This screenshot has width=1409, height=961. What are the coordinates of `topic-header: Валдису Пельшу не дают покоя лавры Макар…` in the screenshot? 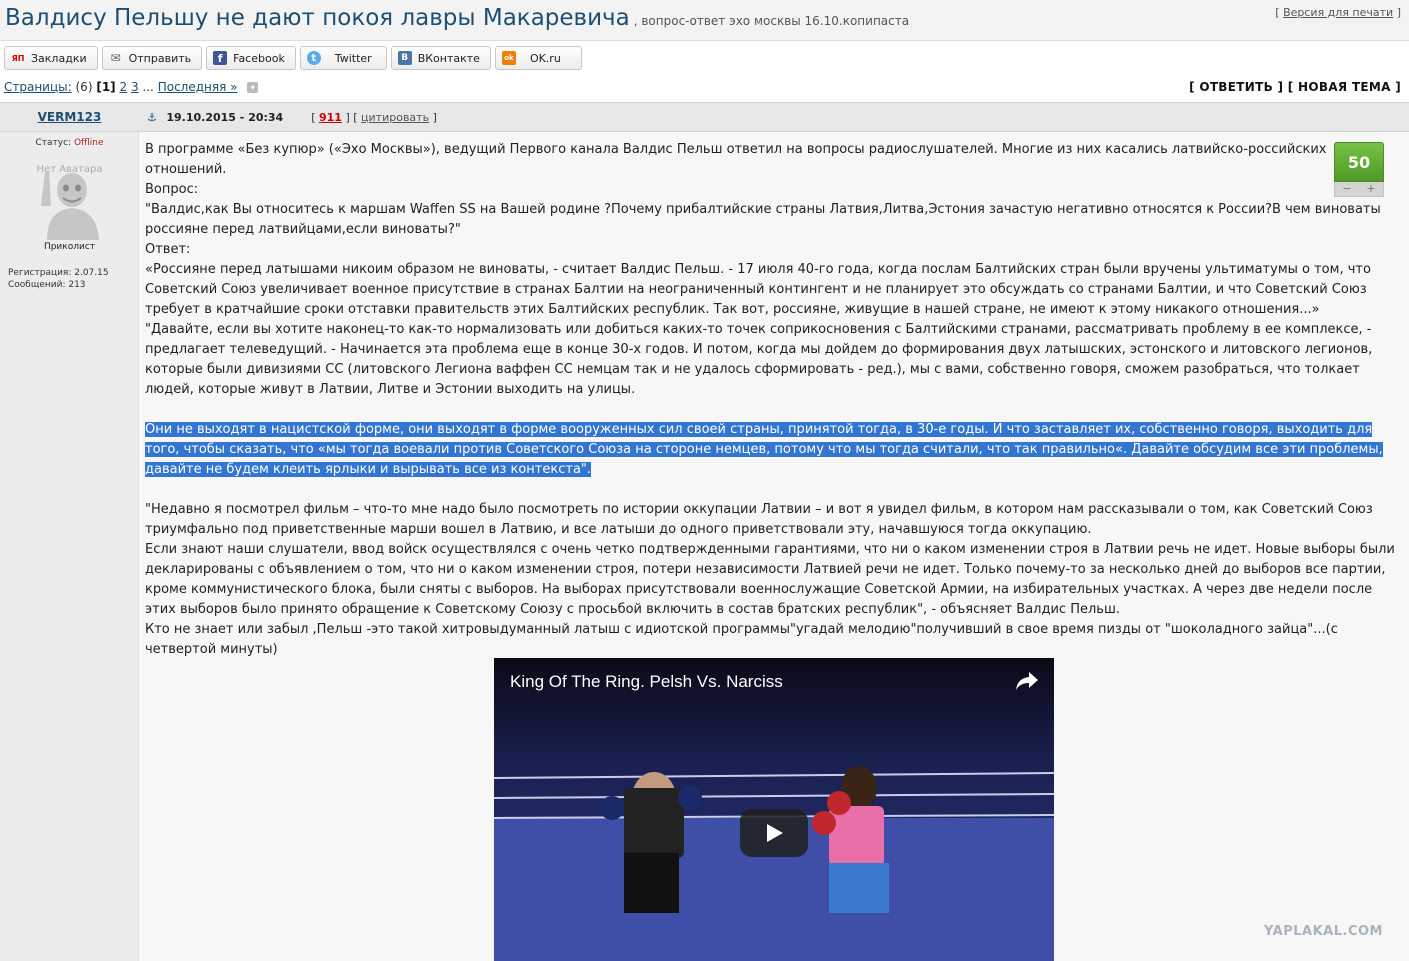 It's located at (704, 20).